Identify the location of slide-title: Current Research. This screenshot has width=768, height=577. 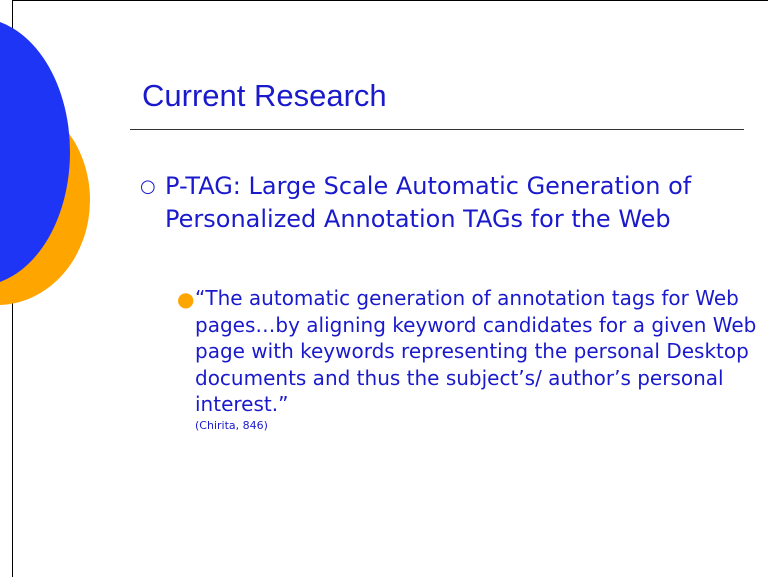
(264, 95).